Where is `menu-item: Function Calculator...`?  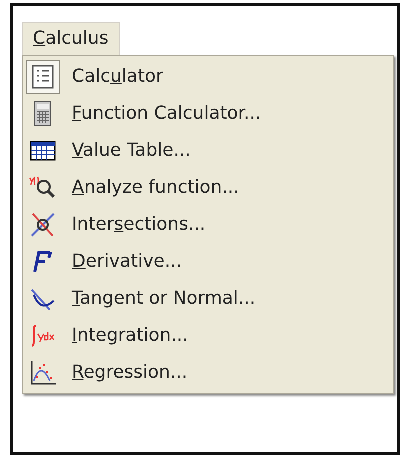
menu-item: Function Calculator... is located at coordinates (167, 113).